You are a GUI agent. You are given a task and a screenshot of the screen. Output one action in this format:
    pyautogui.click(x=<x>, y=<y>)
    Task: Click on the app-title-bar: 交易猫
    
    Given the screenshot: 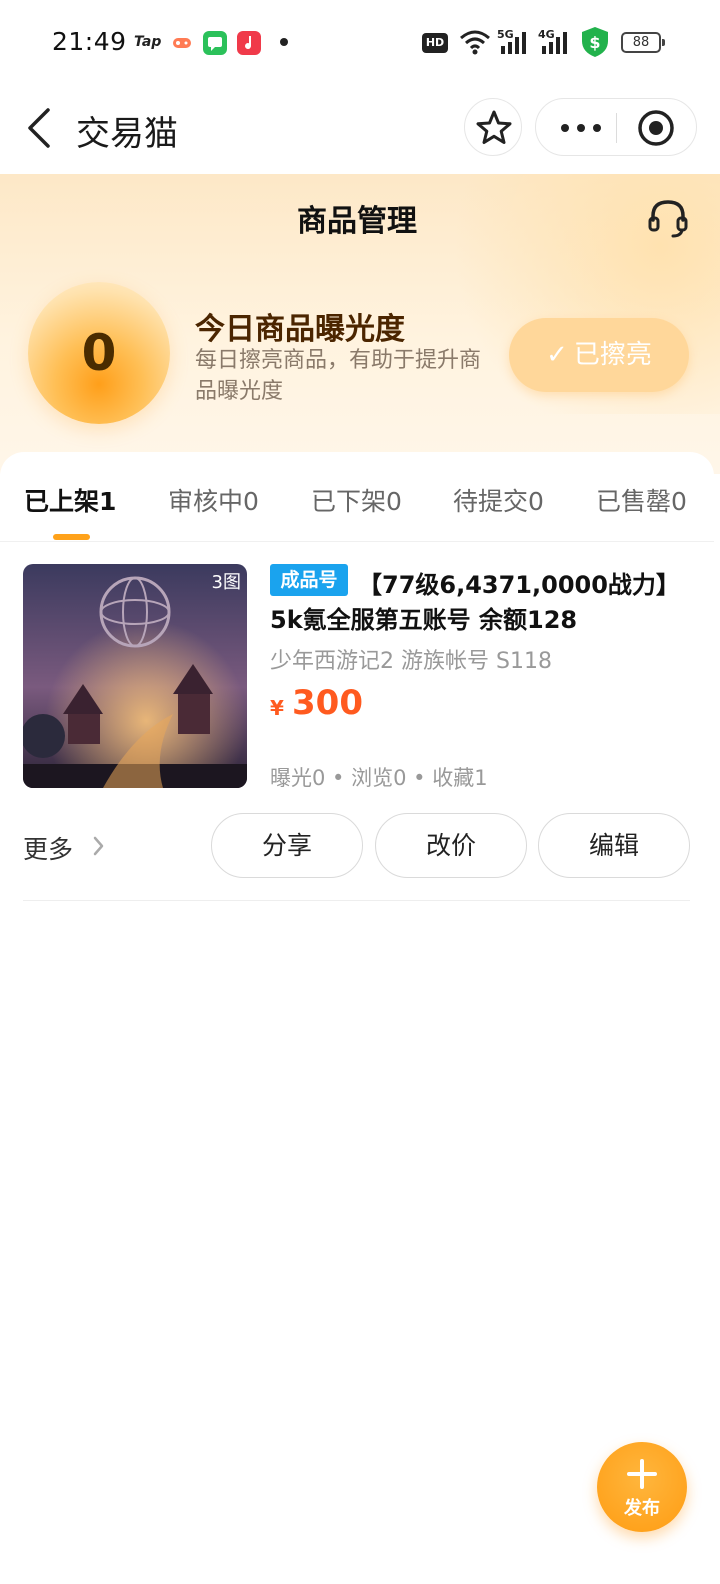 What is the action you would take?
    pyautogui.click(x=360, y=130)
    